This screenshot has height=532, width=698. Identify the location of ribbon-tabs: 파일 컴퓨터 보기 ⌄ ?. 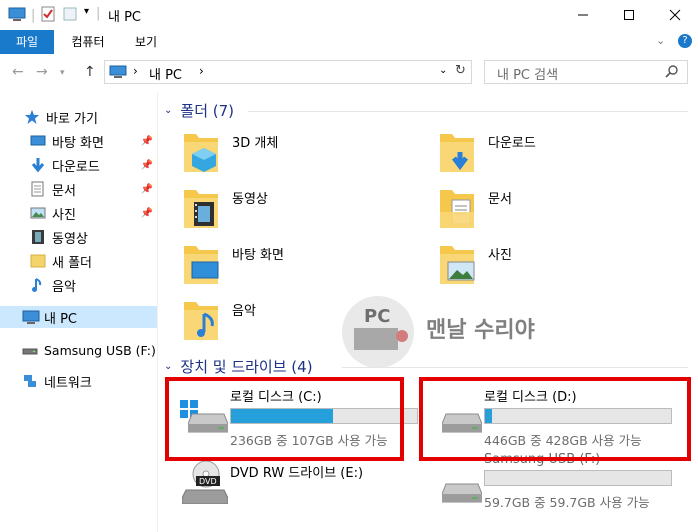
(349, 42).